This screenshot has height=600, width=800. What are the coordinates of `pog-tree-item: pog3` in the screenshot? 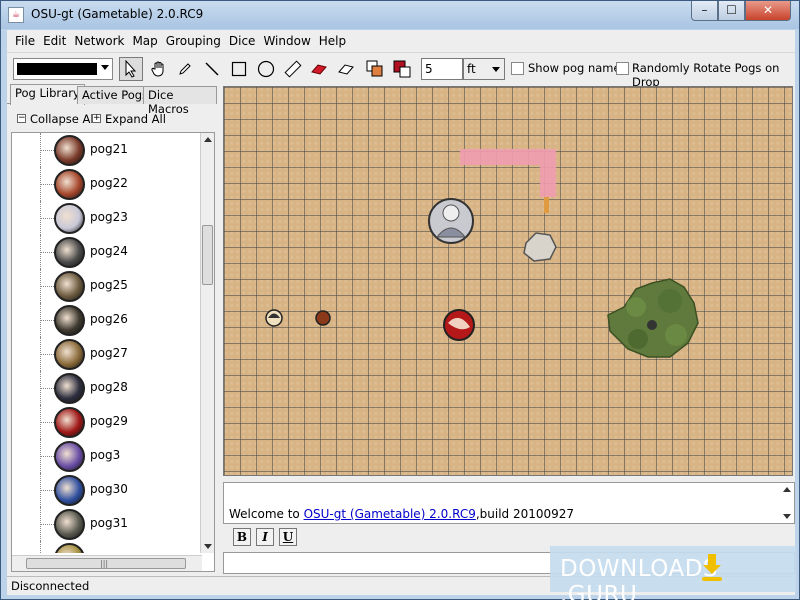 It's located at (107, 456).